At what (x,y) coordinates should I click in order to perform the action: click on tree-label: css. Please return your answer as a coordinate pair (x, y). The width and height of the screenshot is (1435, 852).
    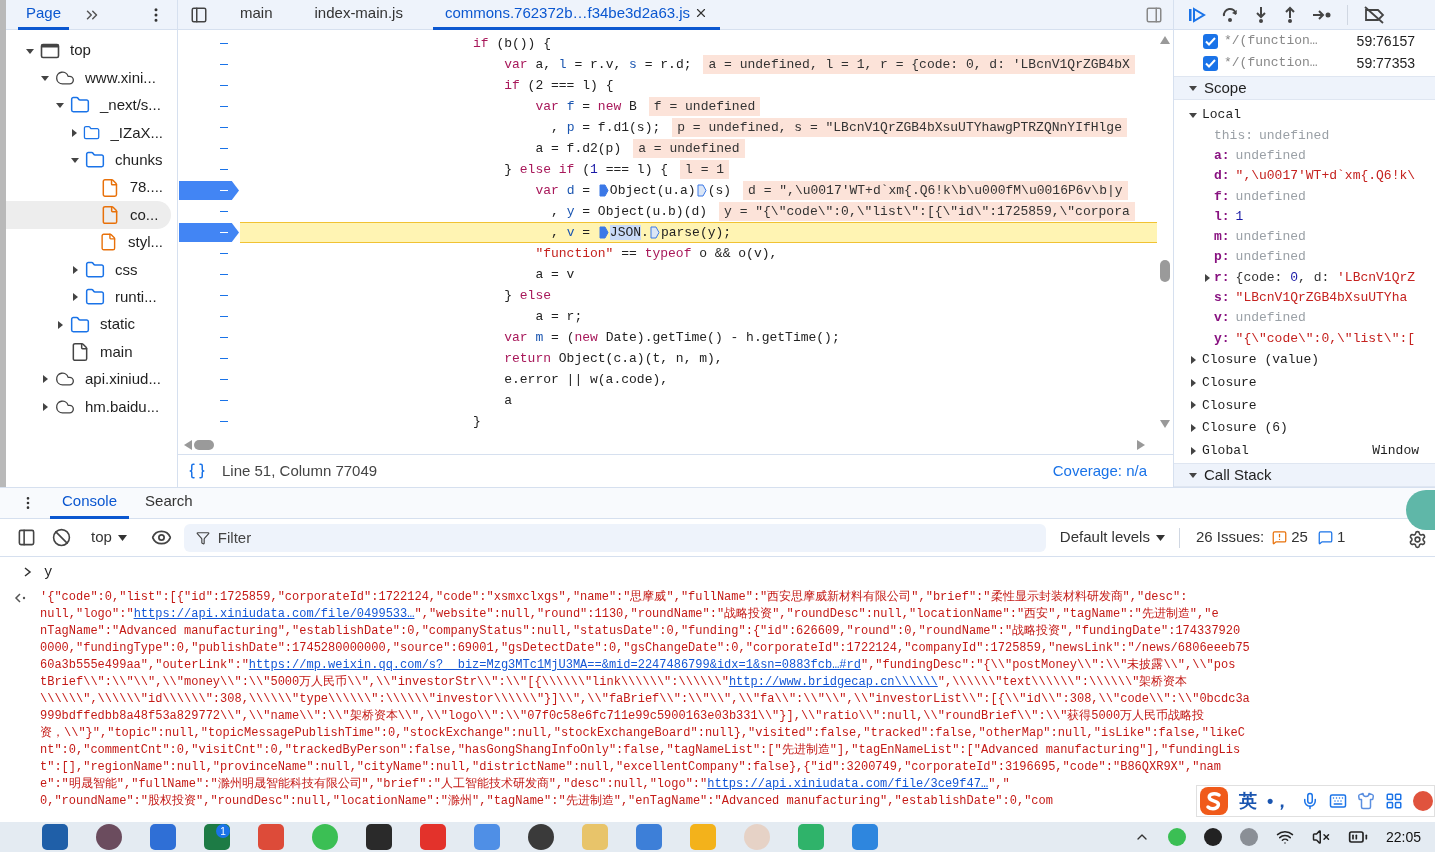
    Looking at the image, I should click on (126, 269).